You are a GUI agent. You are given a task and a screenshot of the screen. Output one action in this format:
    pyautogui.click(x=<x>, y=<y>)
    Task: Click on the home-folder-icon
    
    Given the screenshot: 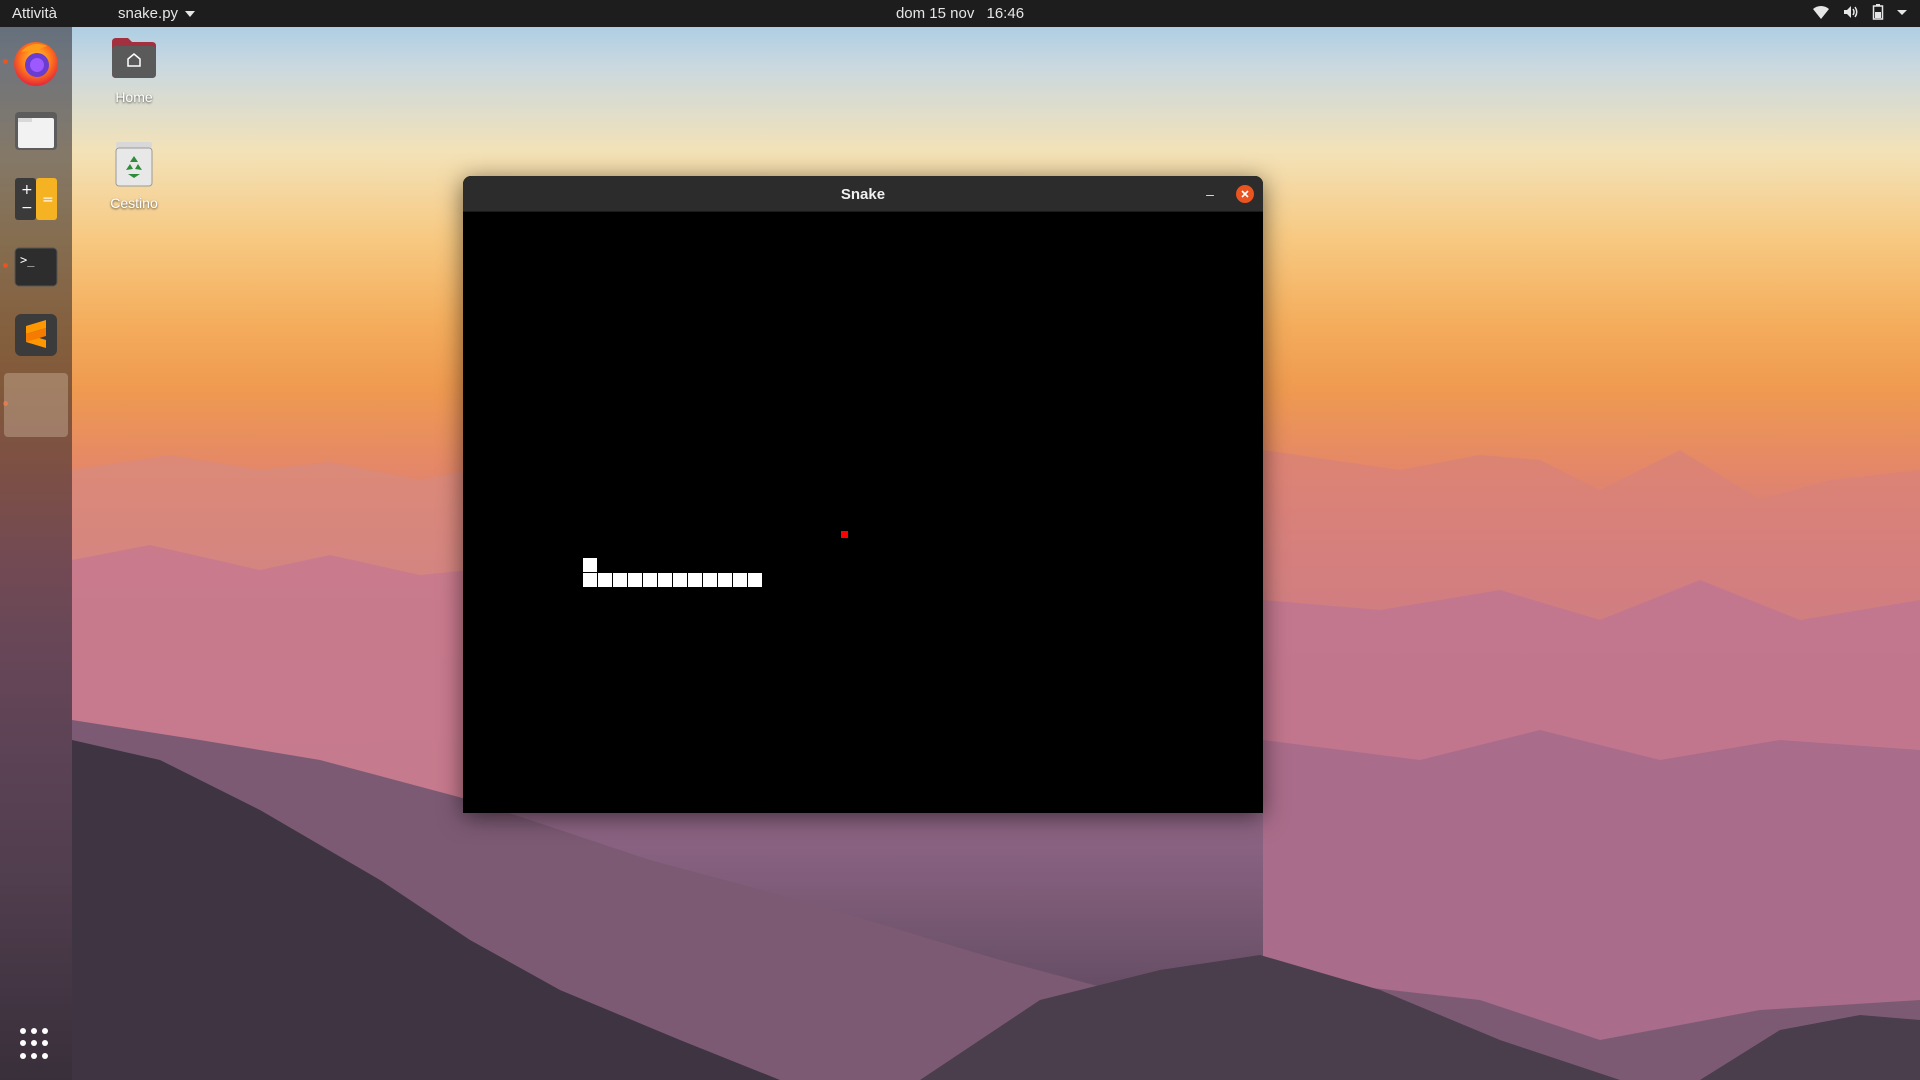 What is the action you would take?
    pyautogui.click(x=134, y=58)
    